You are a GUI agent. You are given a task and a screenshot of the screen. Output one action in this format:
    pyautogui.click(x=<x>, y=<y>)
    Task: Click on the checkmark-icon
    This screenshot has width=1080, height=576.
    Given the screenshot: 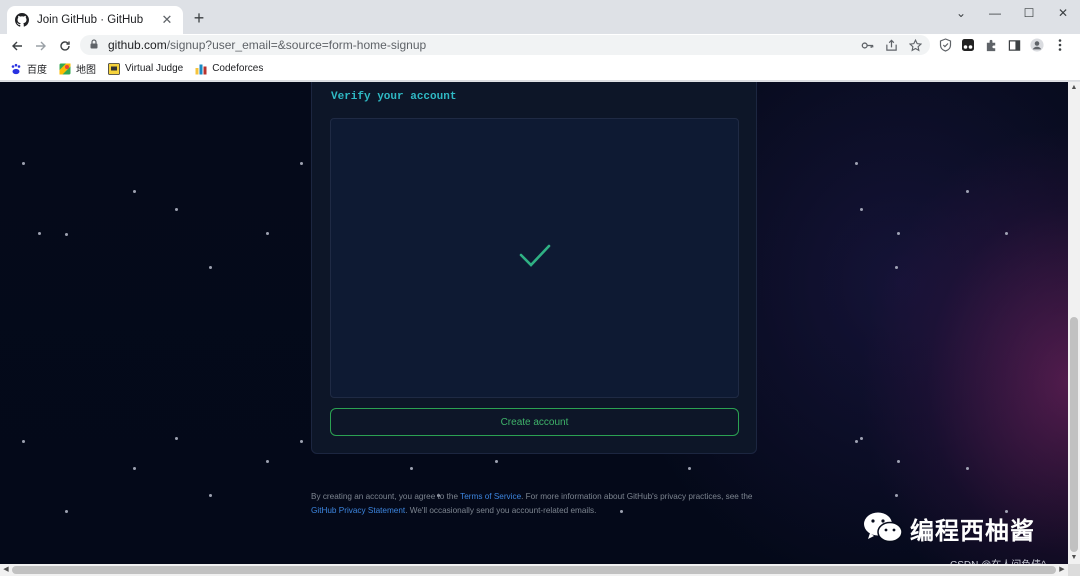 What is the action you would take?
    pyautogui.click(x=535, y=255)
    